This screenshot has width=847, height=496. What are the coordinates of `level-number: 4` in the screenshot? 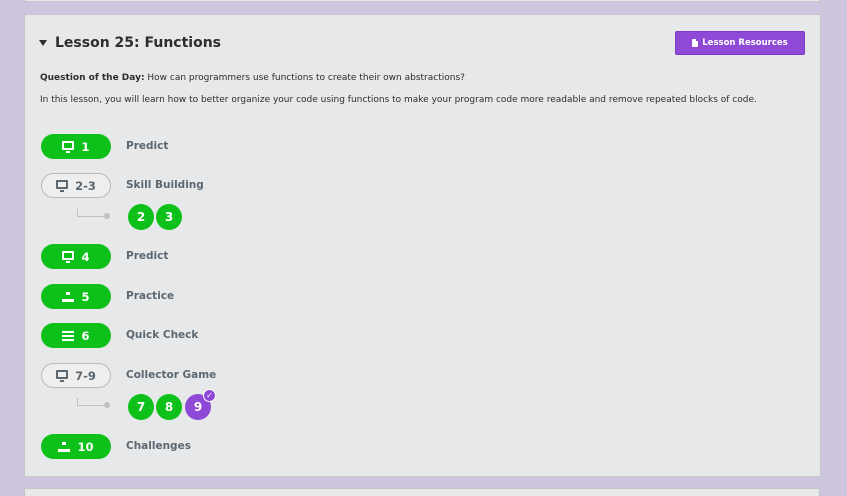 It's located at (85, 256).